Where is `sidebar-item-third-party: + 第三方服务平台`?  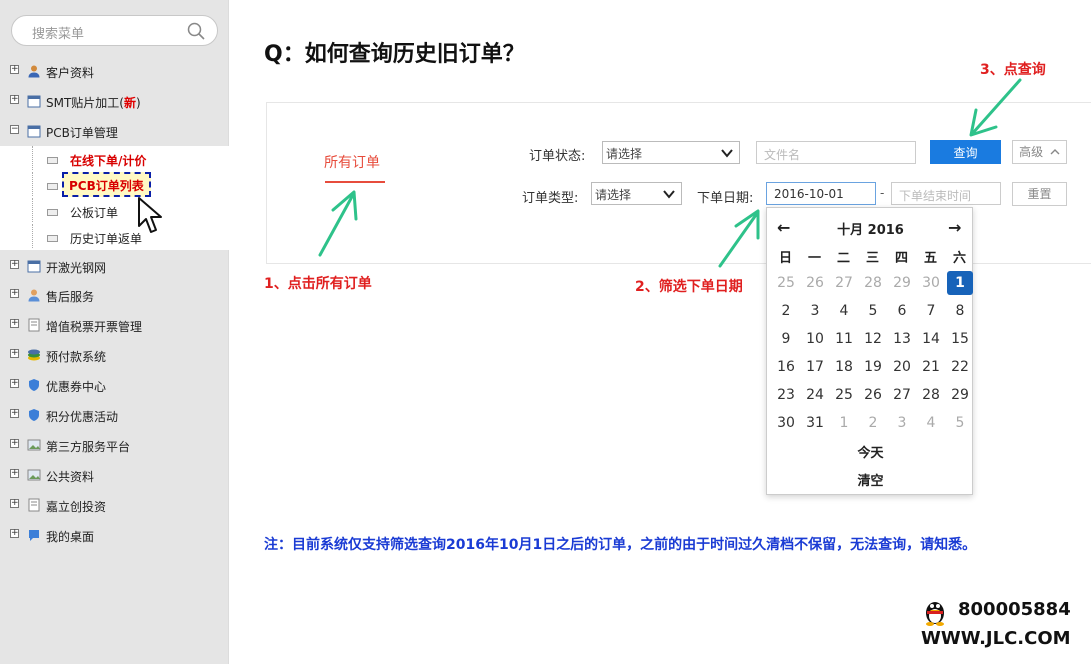
sidebar-item-third-party: + 第三方服务平台 is located at coordinates (114, 446).